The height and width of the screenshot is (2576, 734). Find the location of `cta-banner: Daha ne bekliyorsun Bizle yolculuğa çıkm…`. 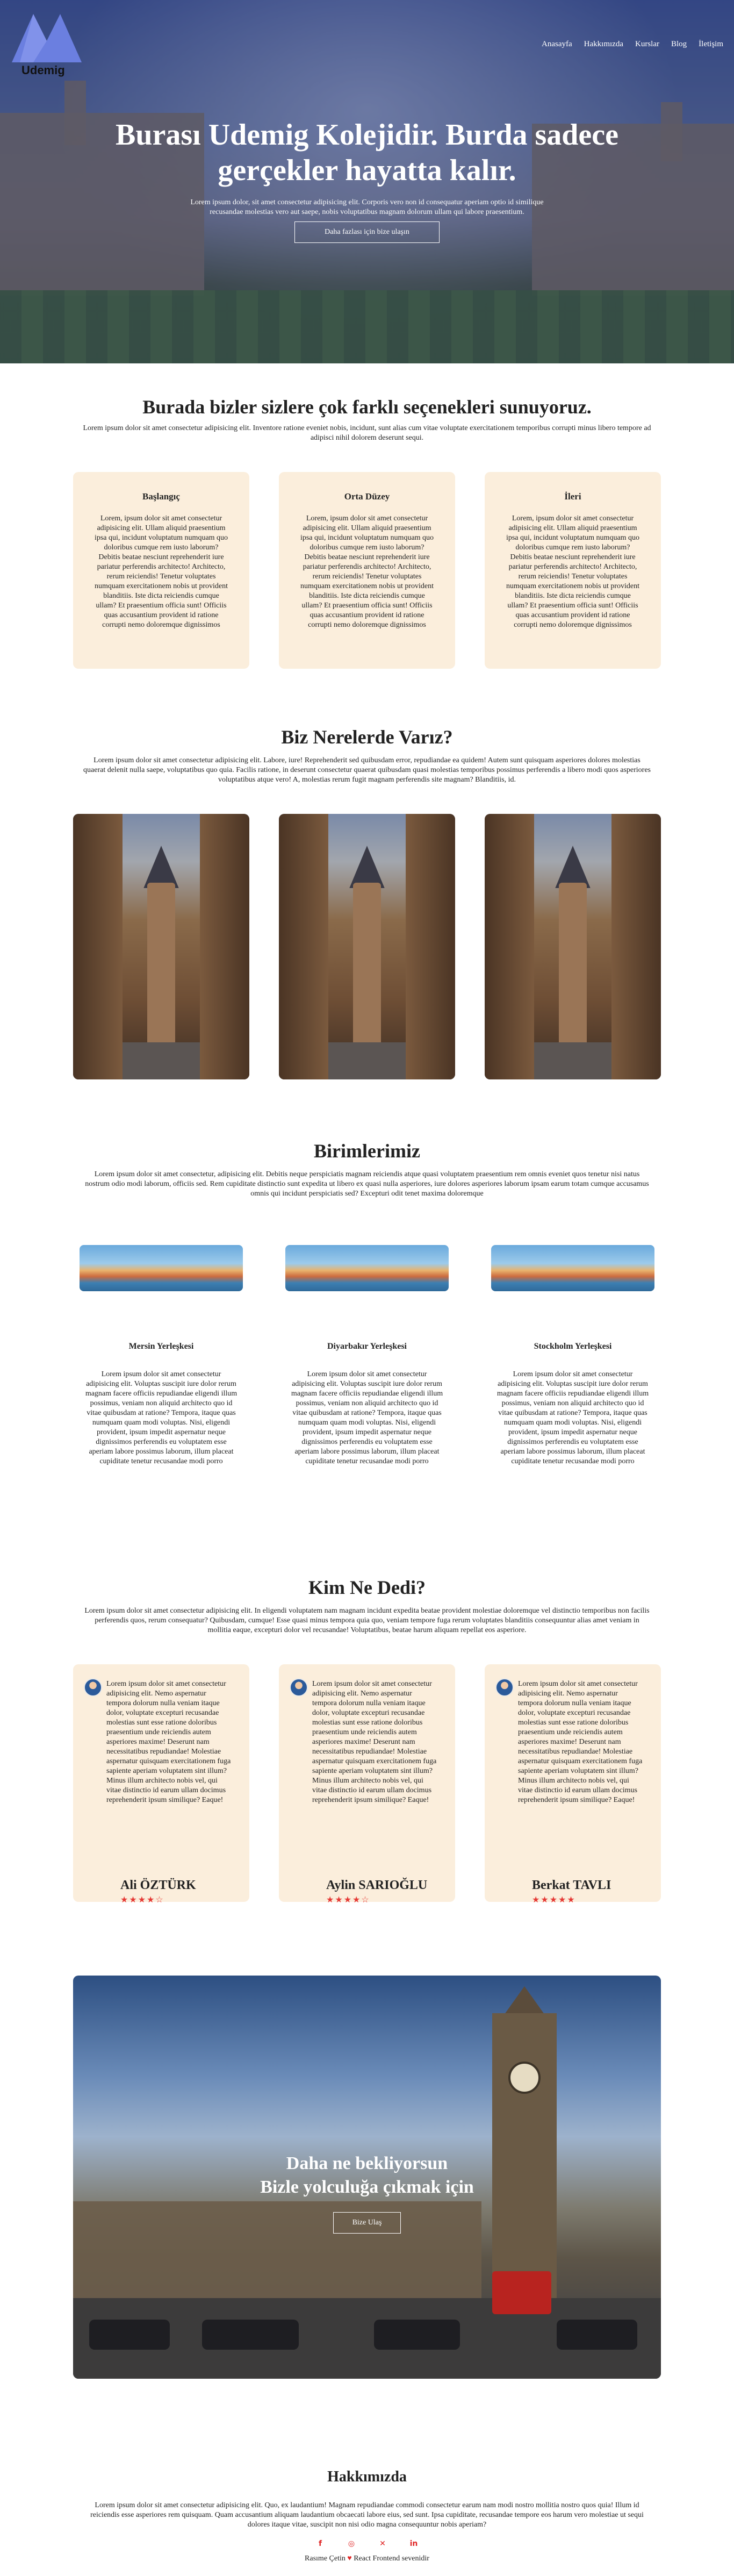

cta-banner: Daha ne bekliyorsun Bizle yolculuğa çıkm… is located at coordinates (367, 2177).